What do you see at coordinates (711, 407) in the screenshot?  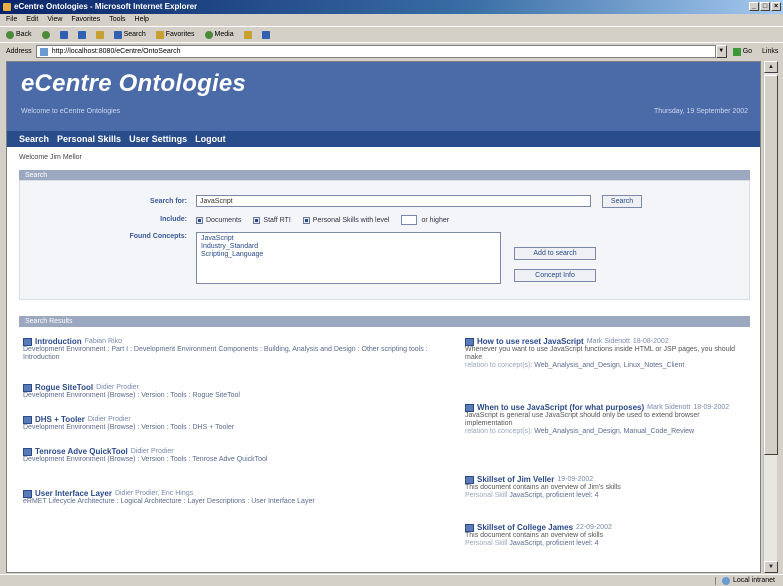 I see `result-date: 18-09-2002` at bounding box center [711, 407].